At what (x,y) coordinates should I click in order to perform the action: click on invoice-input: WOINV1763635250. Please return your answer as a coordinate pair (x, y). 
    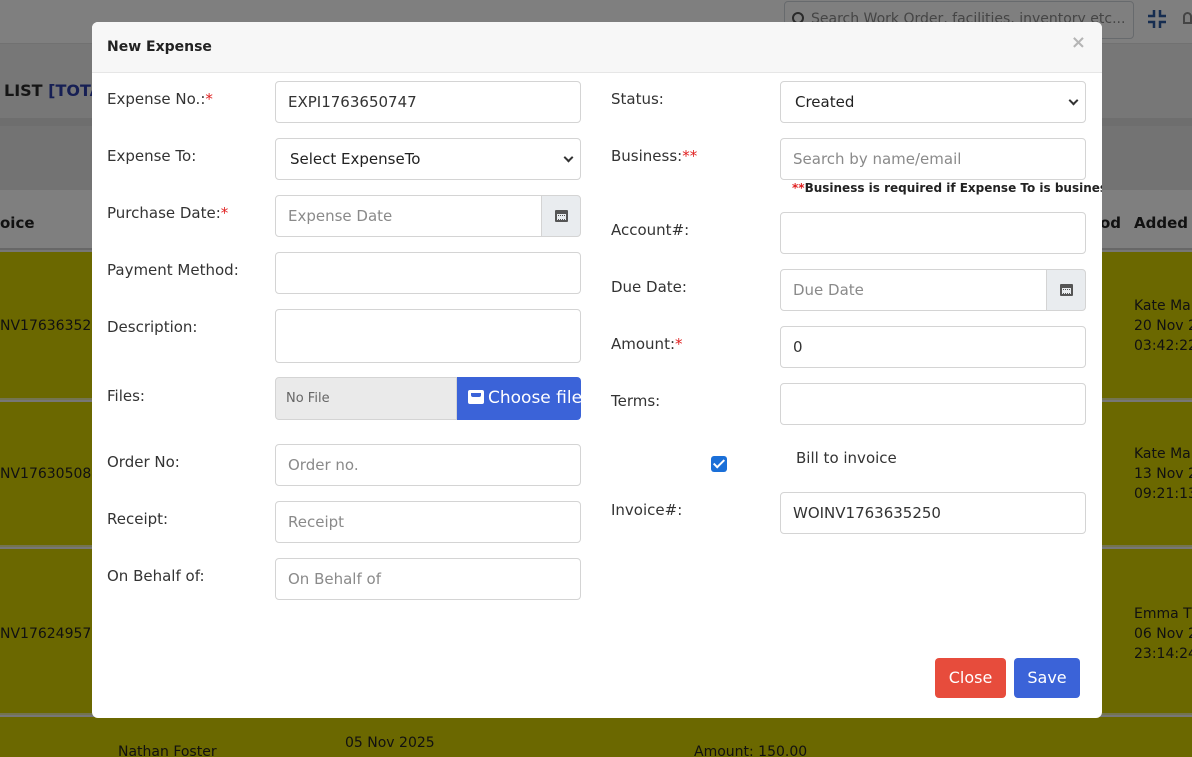
    Looking at the image, I should click on (933, 513).